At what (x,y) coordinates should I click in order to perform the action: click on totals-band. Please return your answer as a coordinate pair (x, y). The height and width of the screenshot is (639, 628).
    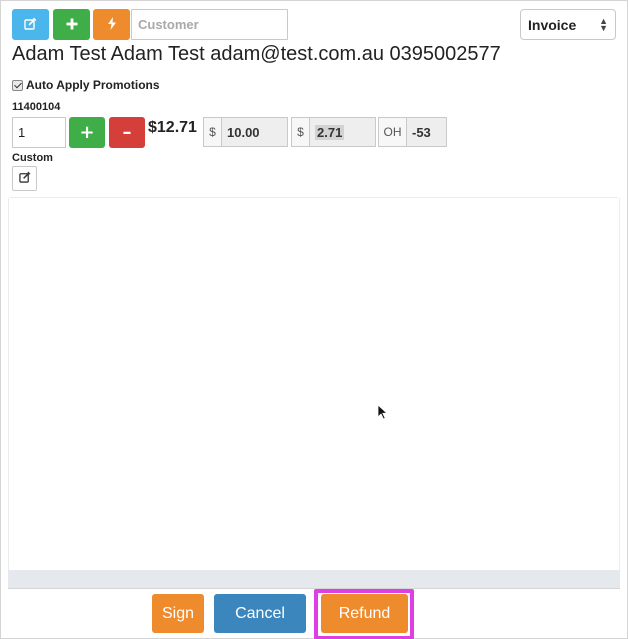
    Looking at the image, I should click on (314, 579).